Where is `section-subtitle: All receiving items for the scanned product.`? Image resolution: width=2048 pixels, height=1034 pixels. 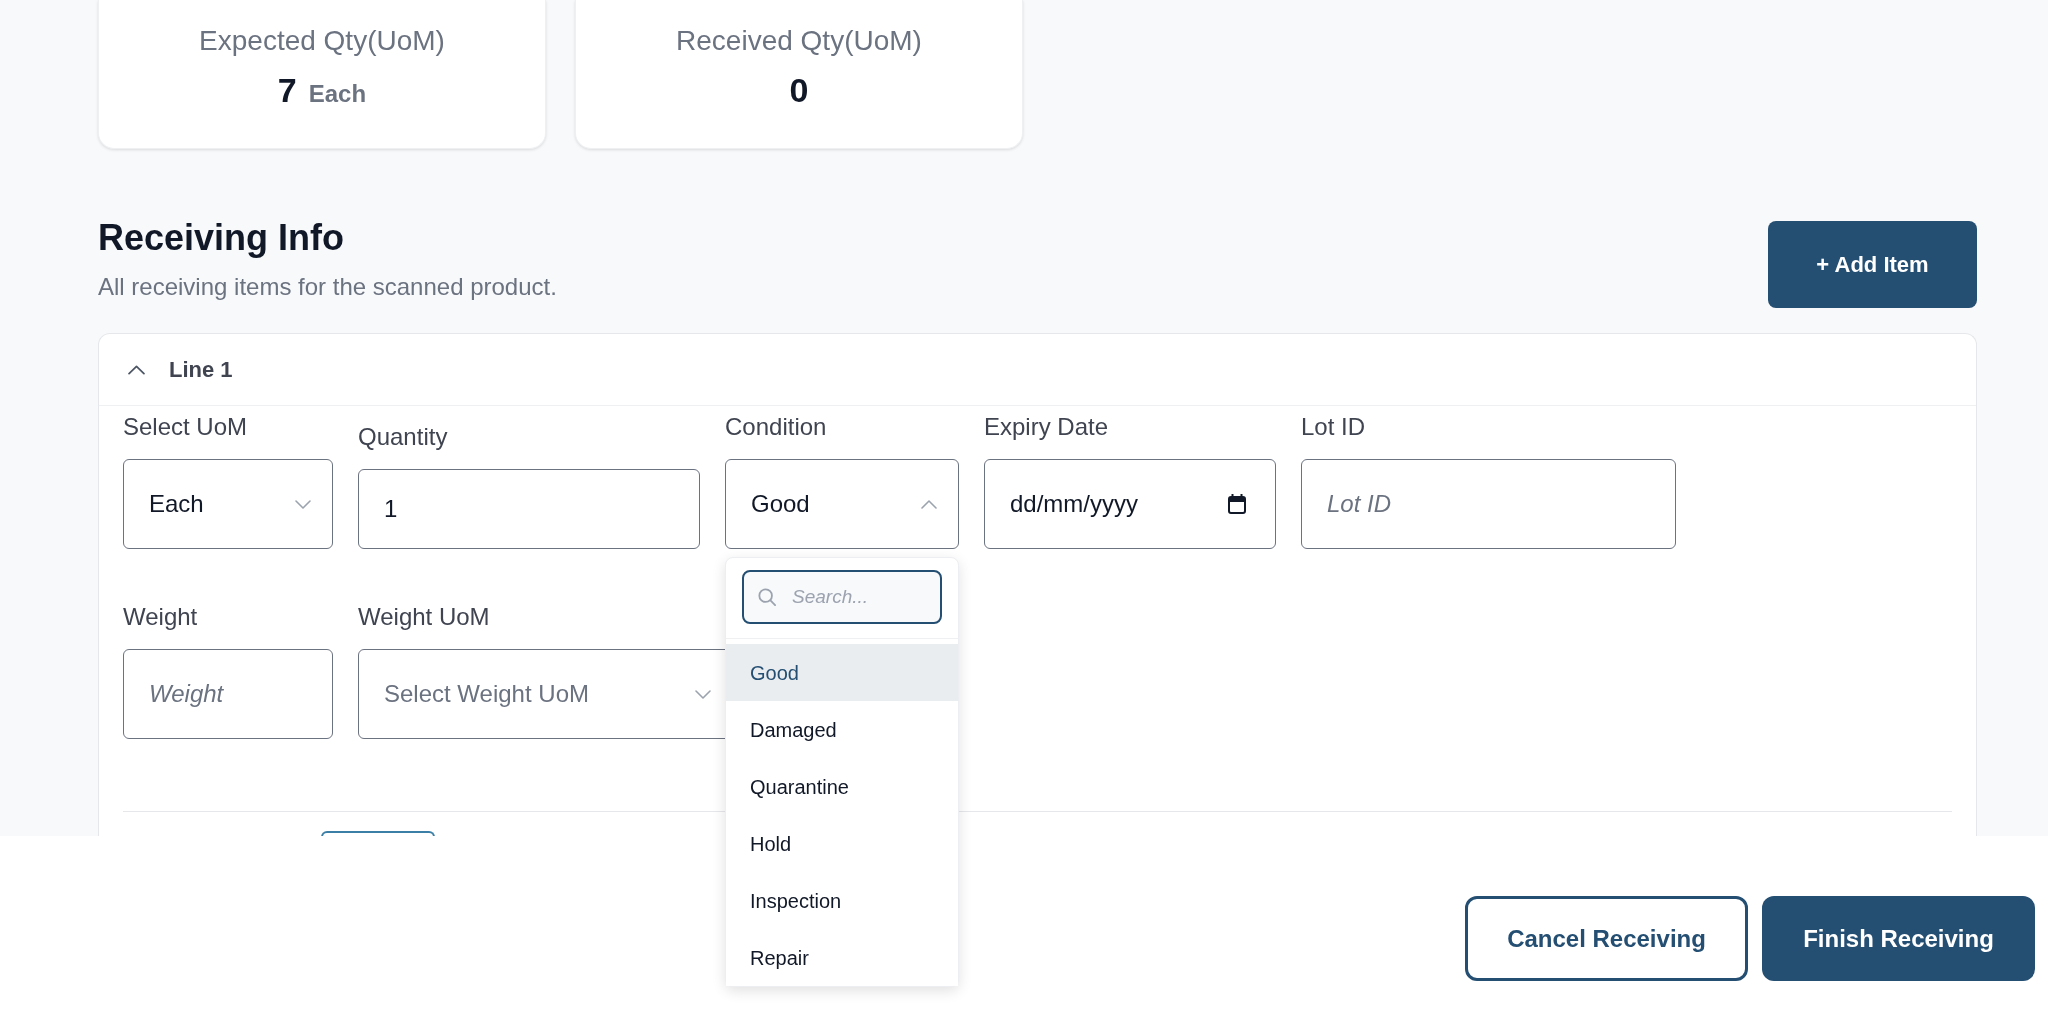 section-subtitle: All receiving items for the scanned product. is located at coordinates (327, 287).